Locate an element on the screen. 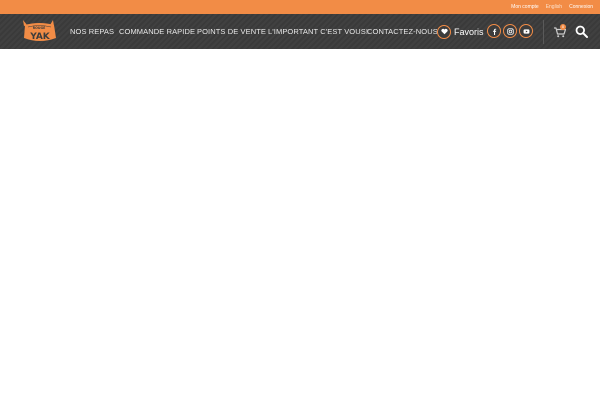 This screenshot has height=400, width=600. menu-item-important-cest-vous: L'IMPORTANT C'EST VOUS! is located at coordinates (318, 31).